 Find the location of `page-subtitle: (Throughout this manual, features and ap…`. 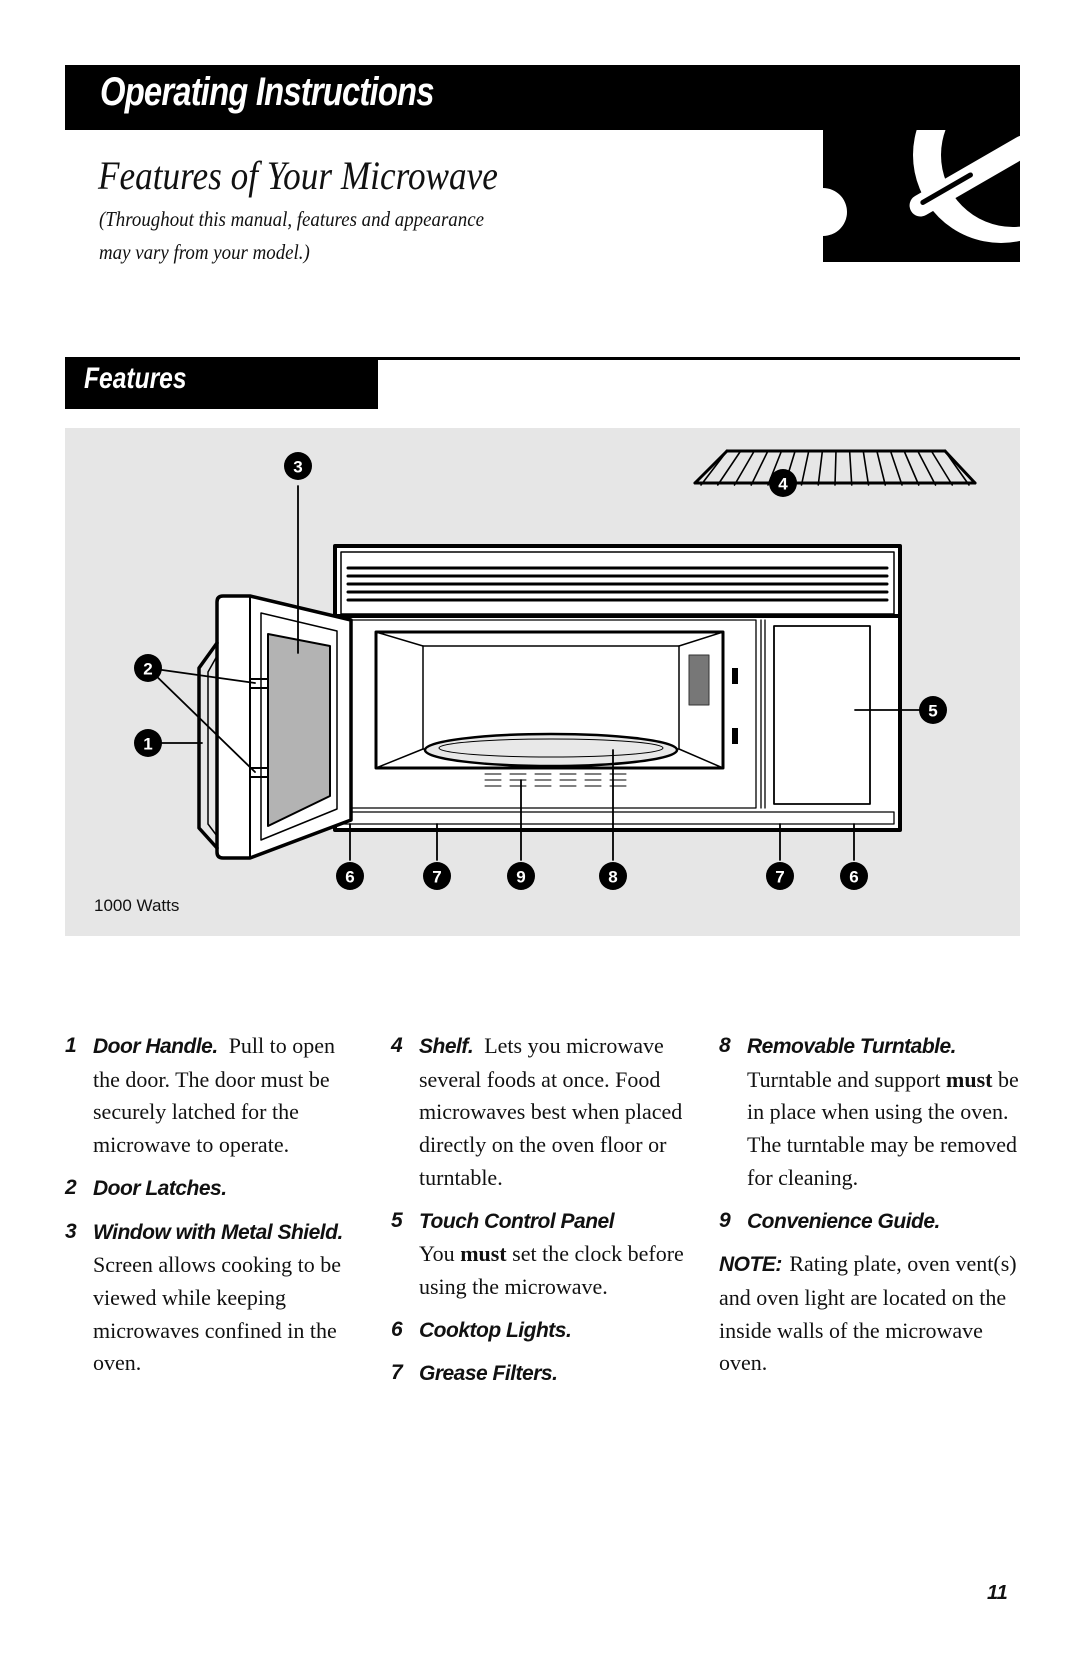

page-subtitle: (Throughout this manual, features and ap… is located at coordinates (291, 236).